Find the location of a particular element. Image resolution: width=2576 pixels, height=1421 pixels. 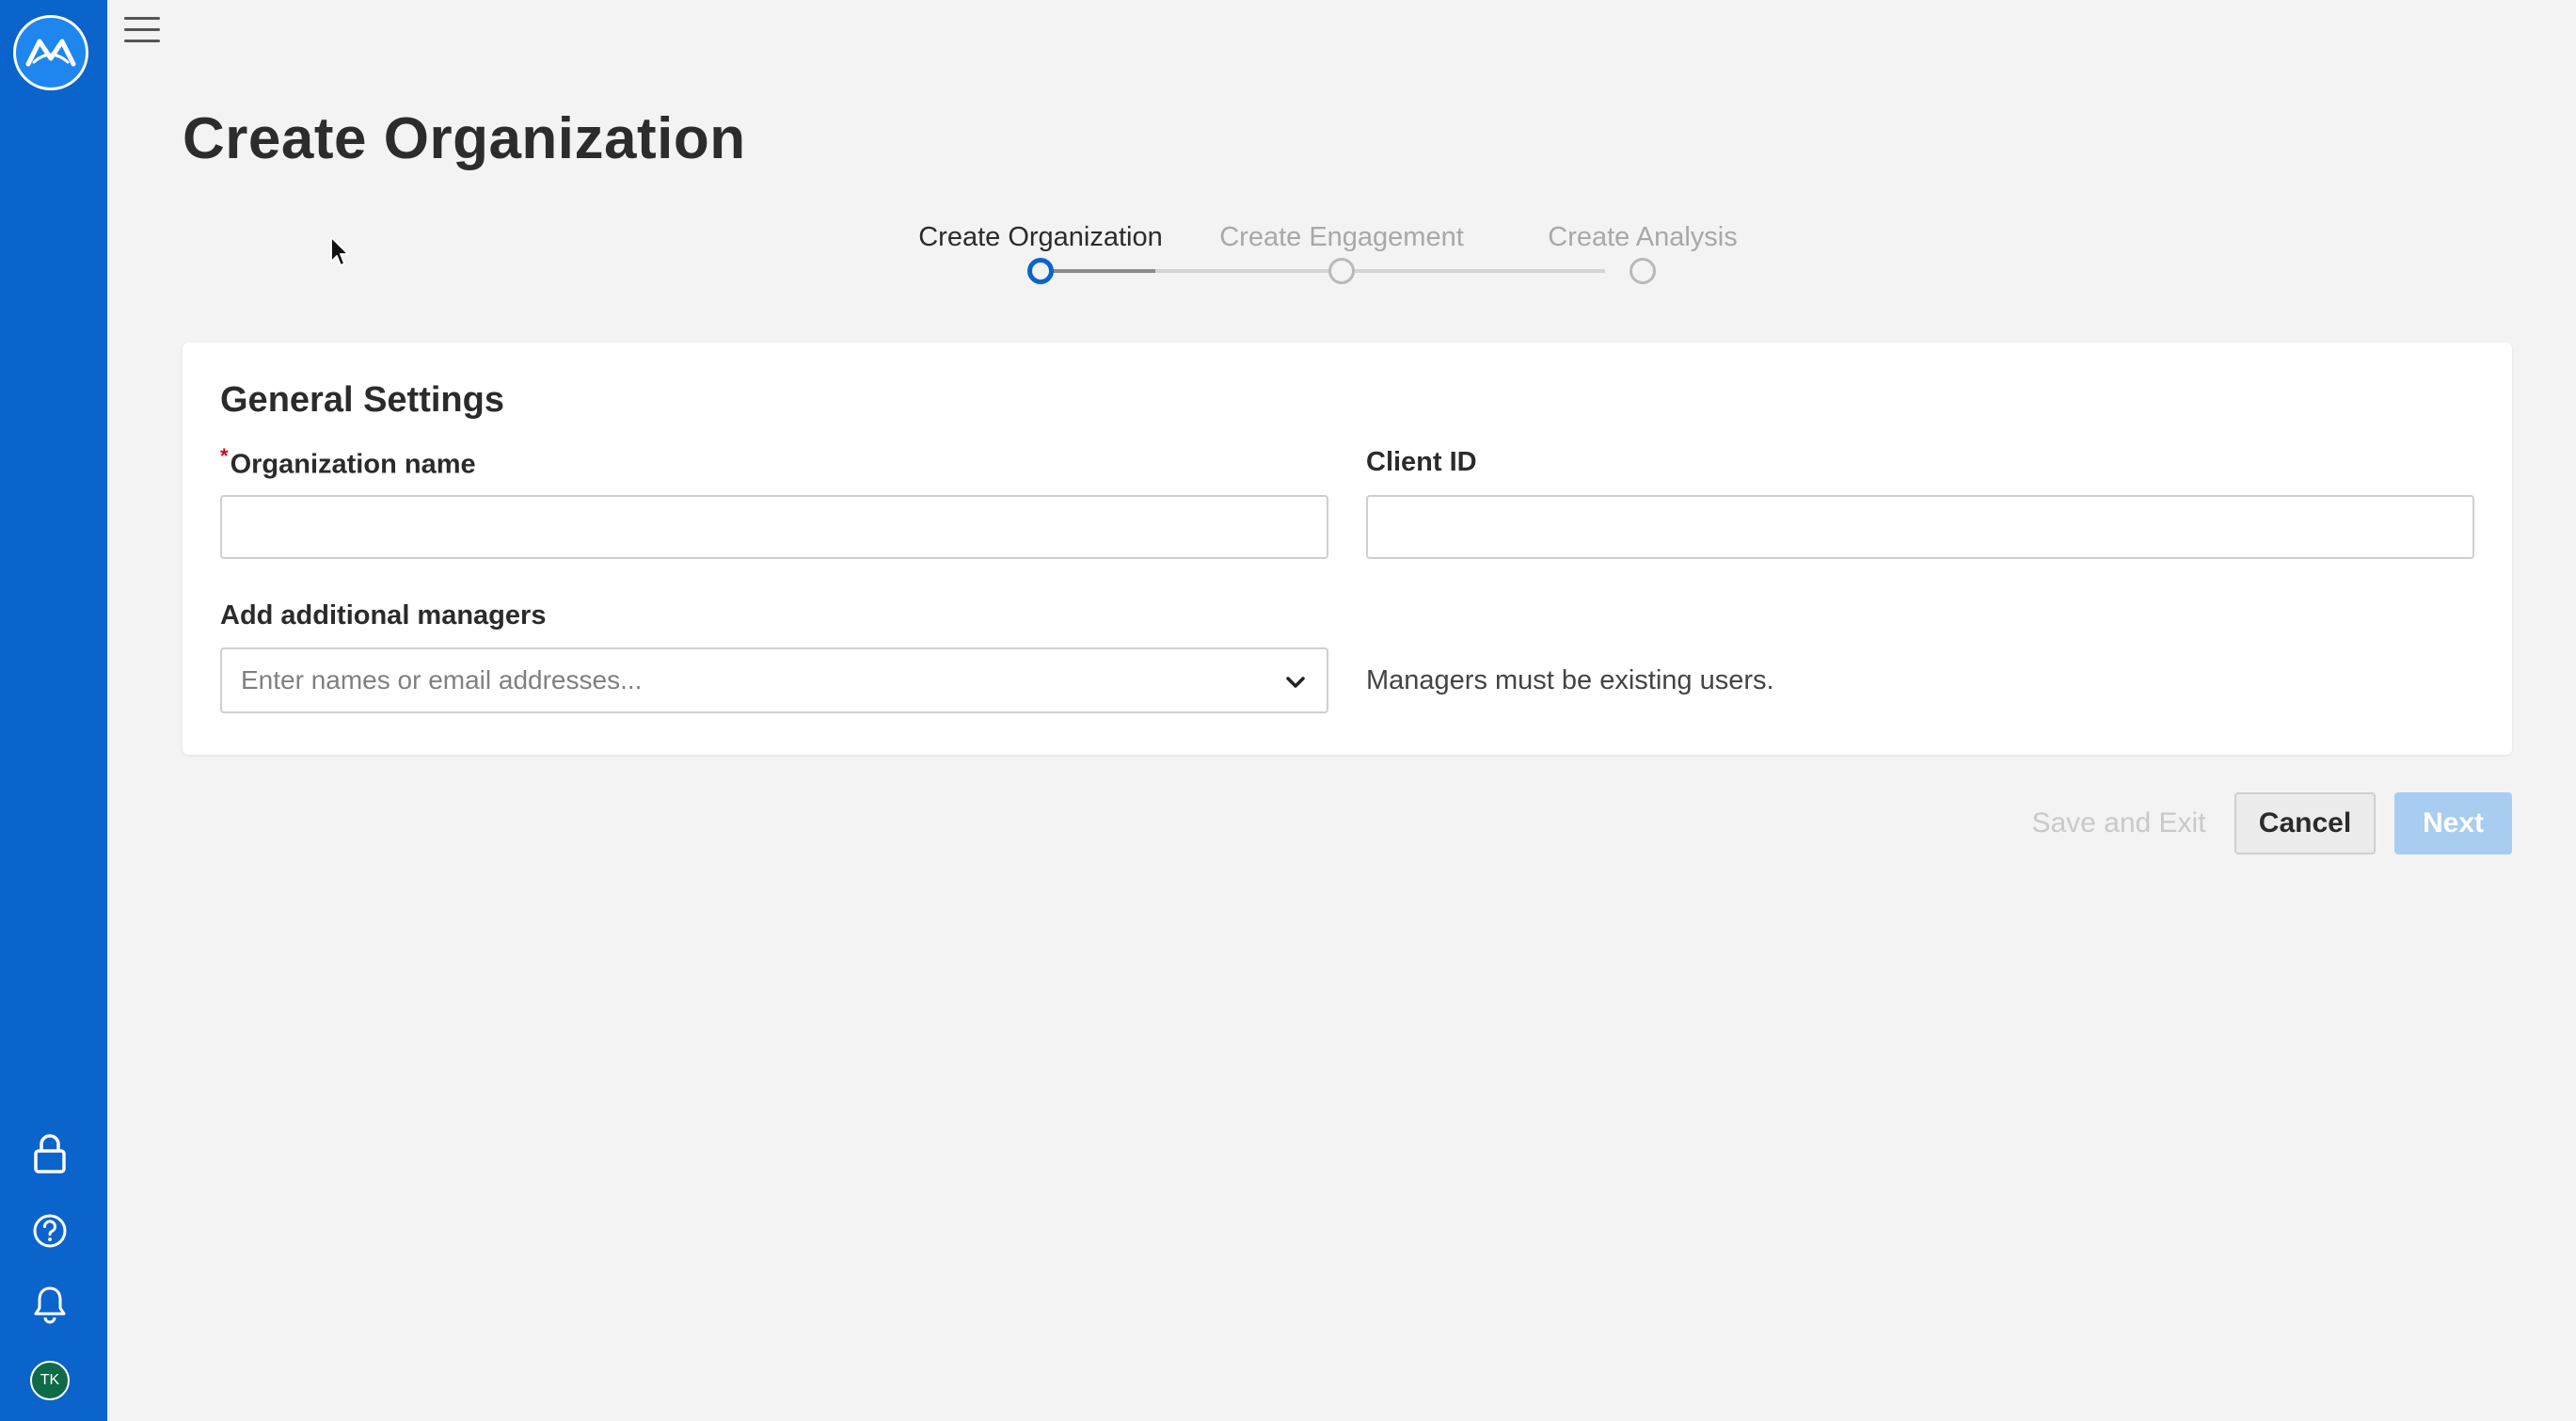

org-name-input is located at coordinates (774, 527).